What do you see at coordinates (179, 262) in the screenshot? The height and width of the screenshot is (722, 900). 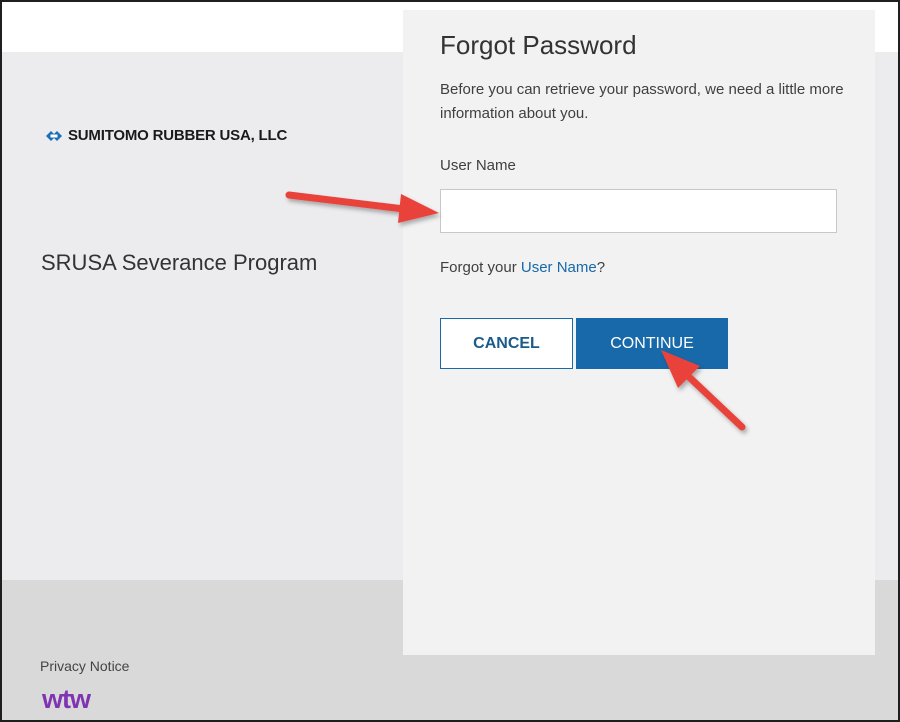 I see `program-title: SRUSA Severance Program` at bounding box center [179, 262].